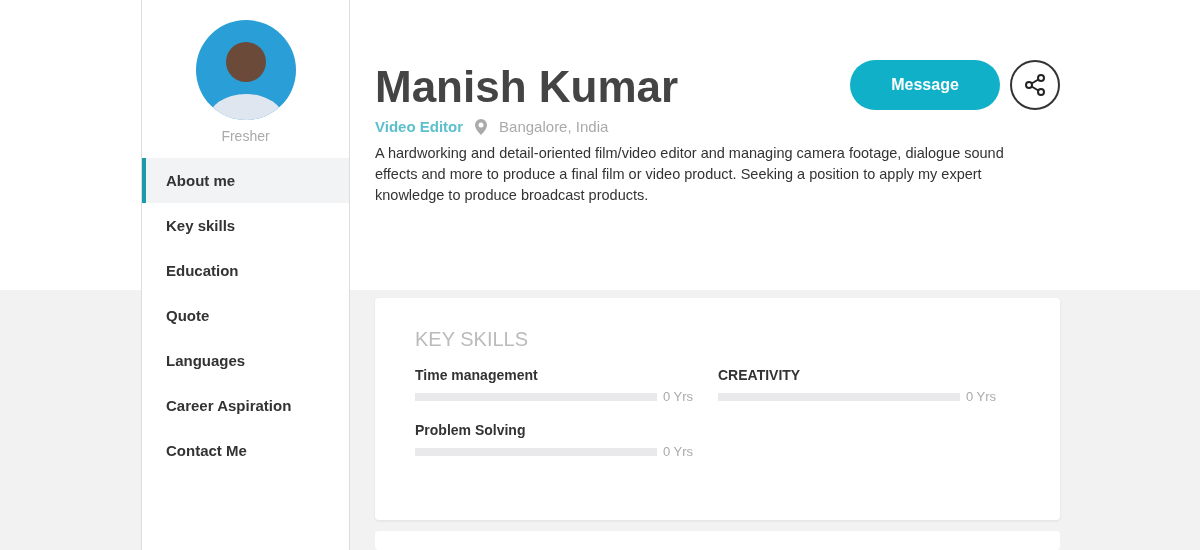 The height and width of the screenshot is (550, 1200). What do you see at coordinates (481, 126) in the screenshot?
I see `location-pin-icon` at bounding box center [481, 126].